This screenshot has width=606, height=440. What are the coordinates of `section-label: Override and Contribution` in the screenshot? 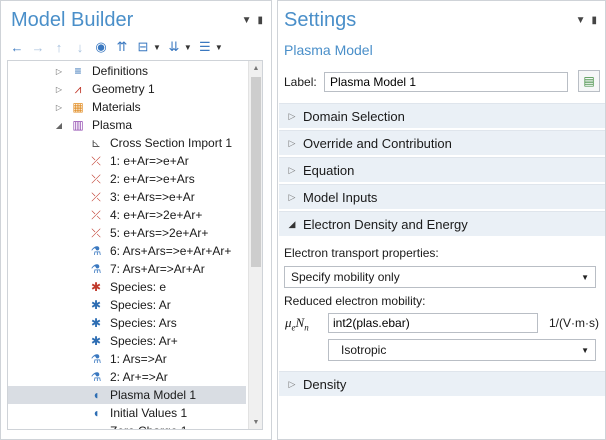 It's located at (377, 143).